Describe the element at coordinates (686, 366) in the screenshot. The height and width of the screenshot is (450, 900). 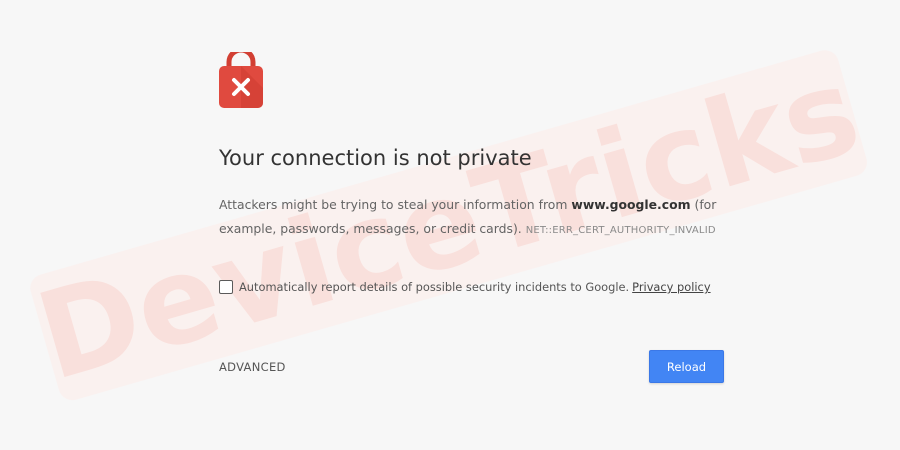
I see `reload-button: Reload` at that location.